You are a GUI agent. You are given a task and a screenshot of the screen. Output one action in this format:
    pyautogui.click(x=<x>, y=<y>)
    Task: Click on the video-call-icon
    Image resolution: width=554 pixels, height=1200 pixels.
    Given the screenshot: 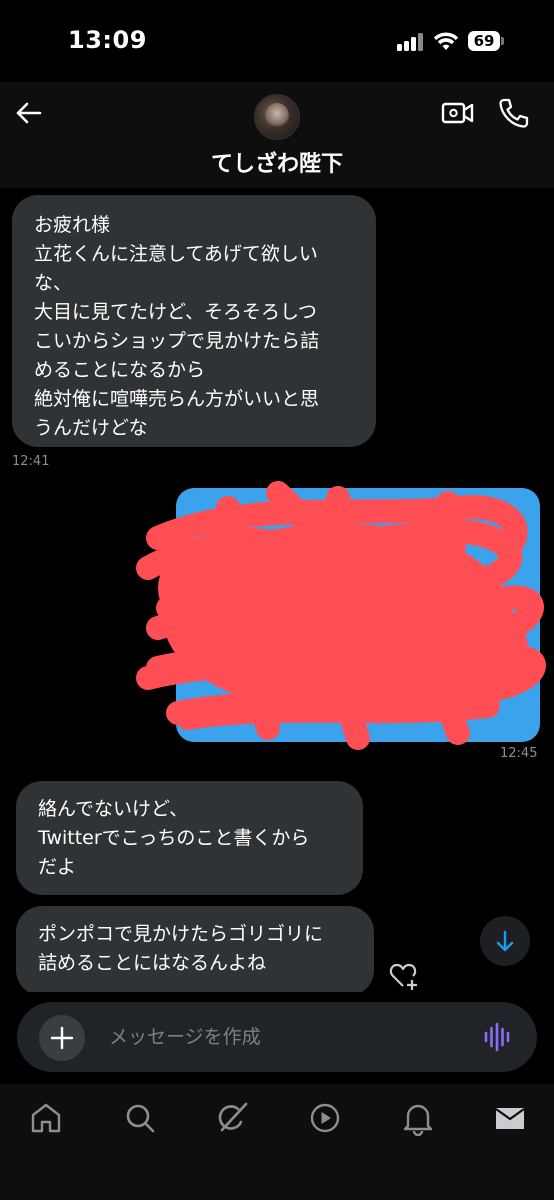 What is the action you would take?
    pyautogui.click(x=458, y=113)
    